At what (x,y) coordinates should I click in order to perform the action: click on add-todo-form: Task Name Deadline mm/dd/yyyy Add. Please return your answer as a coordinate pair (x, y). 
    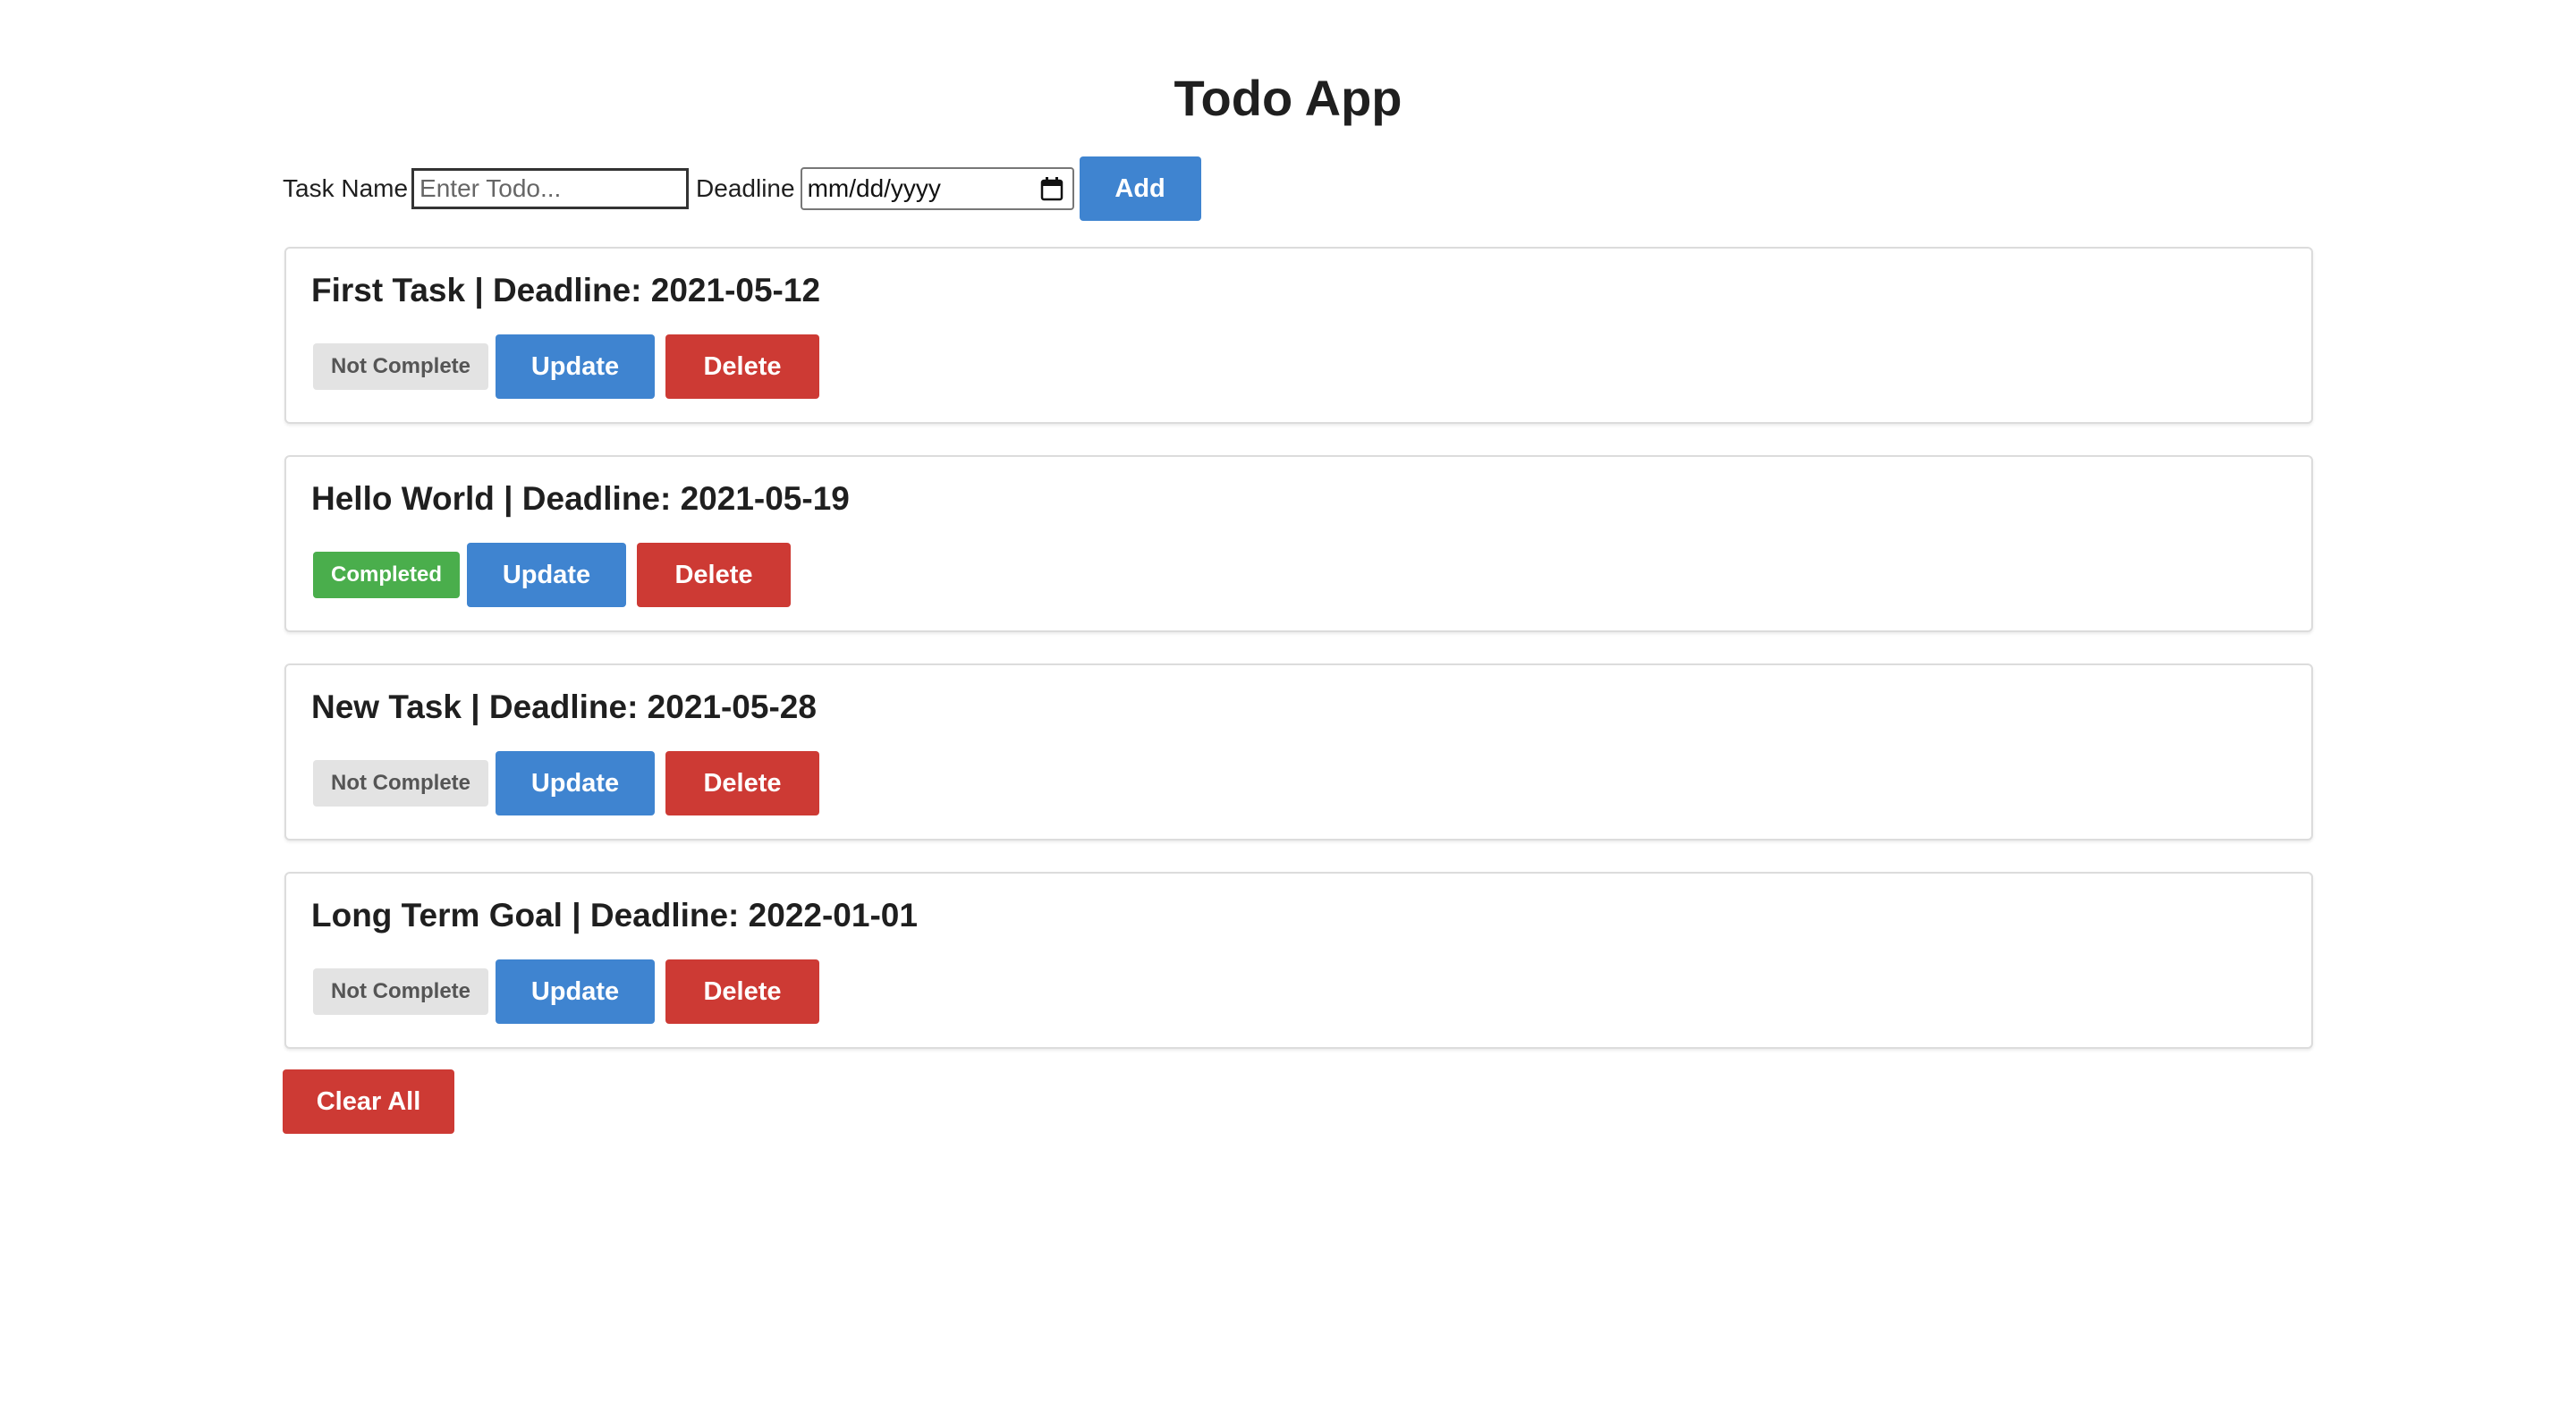
    Looking at the image, I should click on (742, 189).